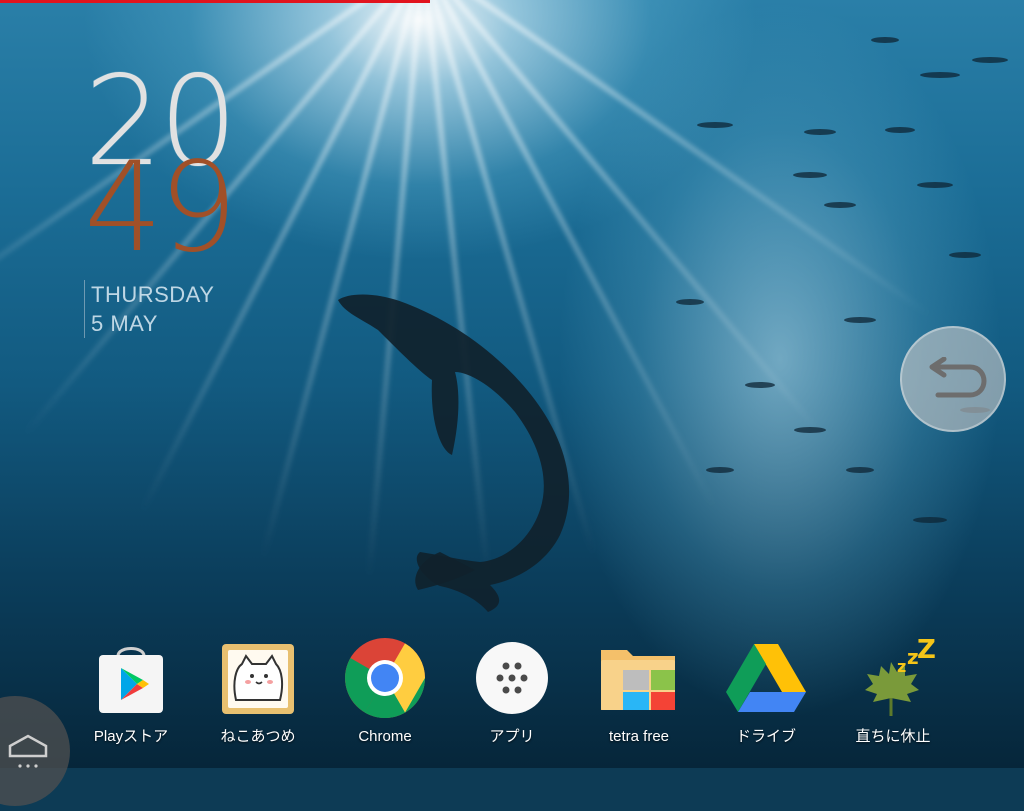 This screenshot has width=1024, height=811. I want to click on dock-label: Playストア, so click(131, 736).